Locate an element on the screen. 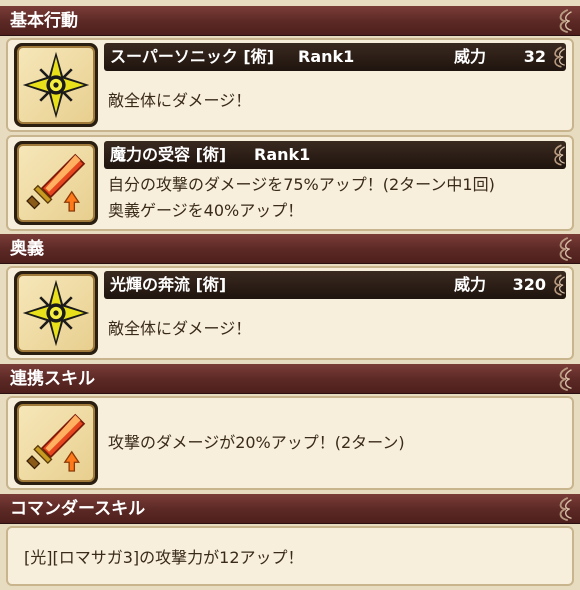 The height and width of the screenshot is (590, 580). skill-description-line2: 奥義ゲージを40%アップ！ is located at coordinates (206, 210).